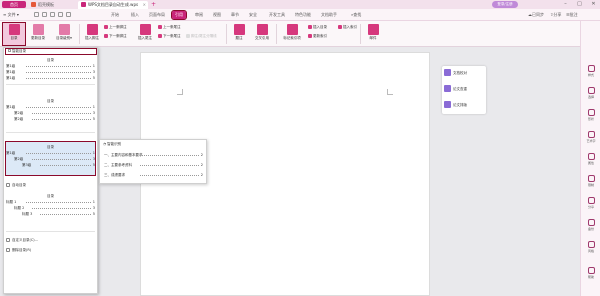 This screenshot has height=296, width=600. I want to click on toc-button: 目录, so click(14, 34).